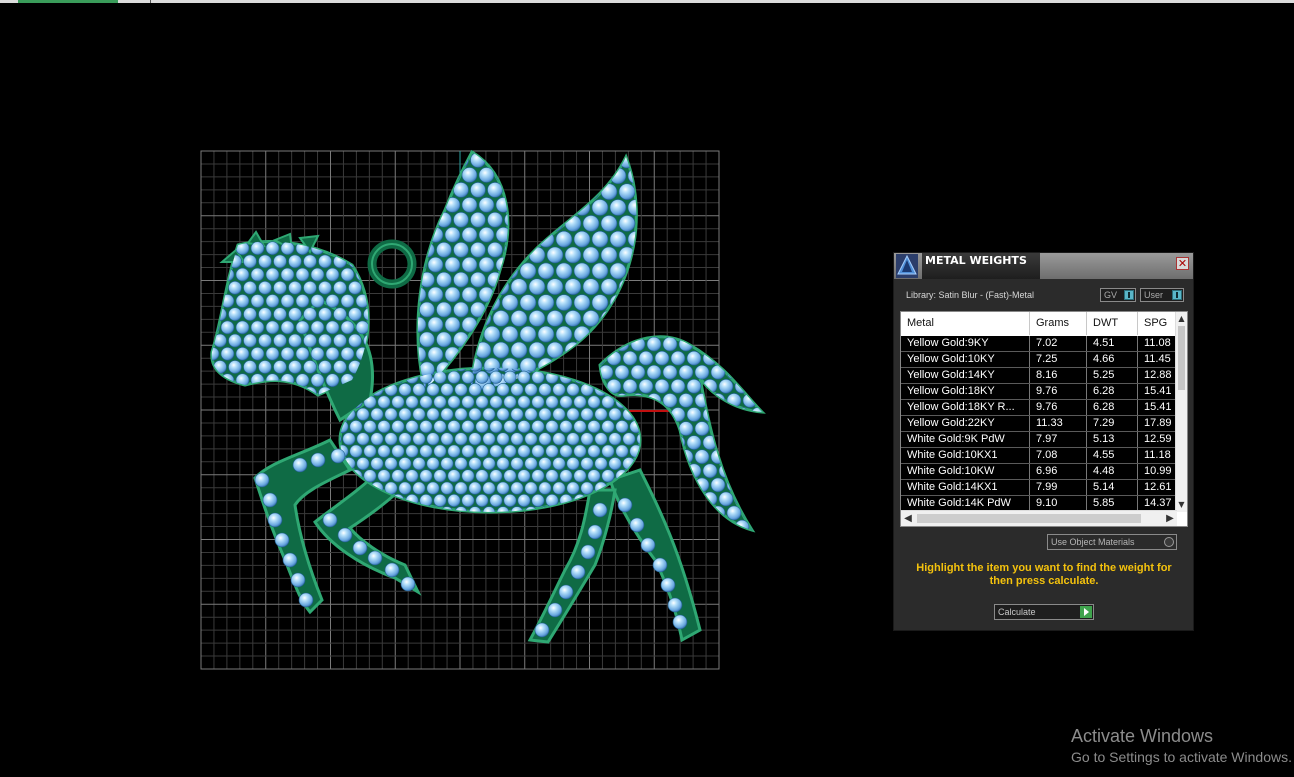 This screenshot has width=1294, height=777. I want to click on library-label: Library: Satin Blur - (Fast)-Metal, so click(970, 295).